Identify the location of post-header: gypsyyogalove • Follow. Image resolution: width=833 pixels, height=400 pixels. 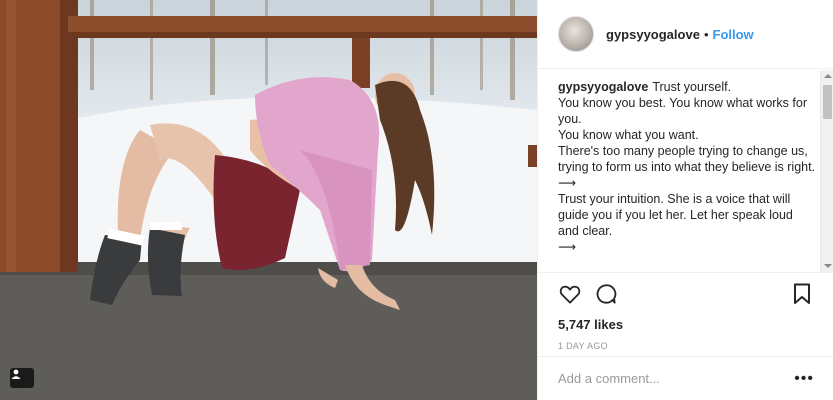
(685, 34).